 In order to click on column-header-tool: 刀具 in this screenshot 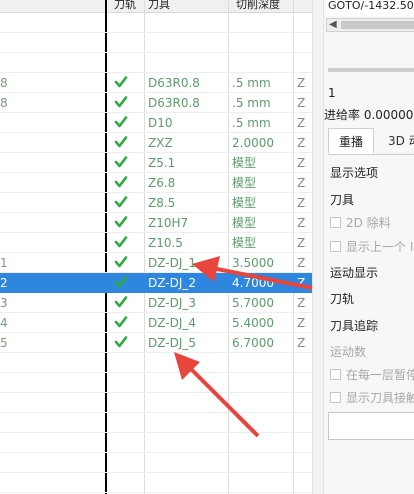, I will do `click(159, 5)`.